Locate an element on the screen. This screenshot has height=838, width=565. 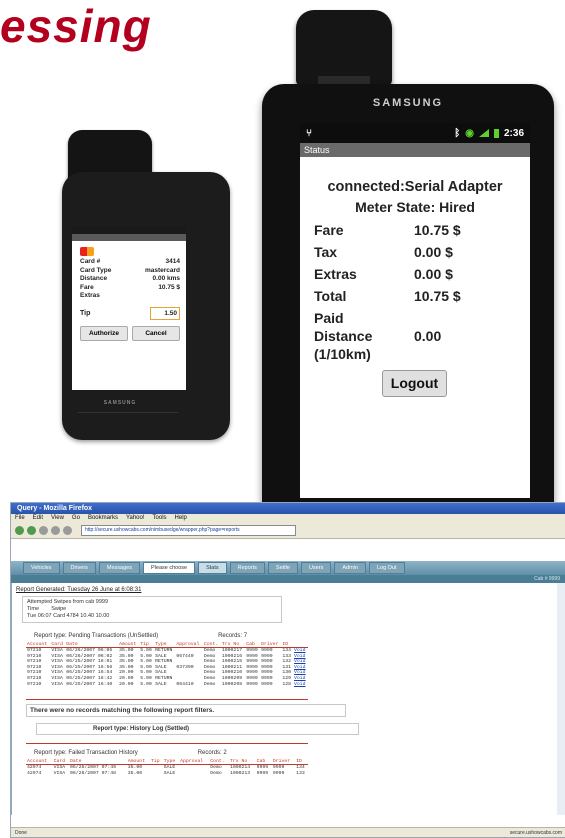
user-link: Cab # 9999 is located at coordinates (547, 579).